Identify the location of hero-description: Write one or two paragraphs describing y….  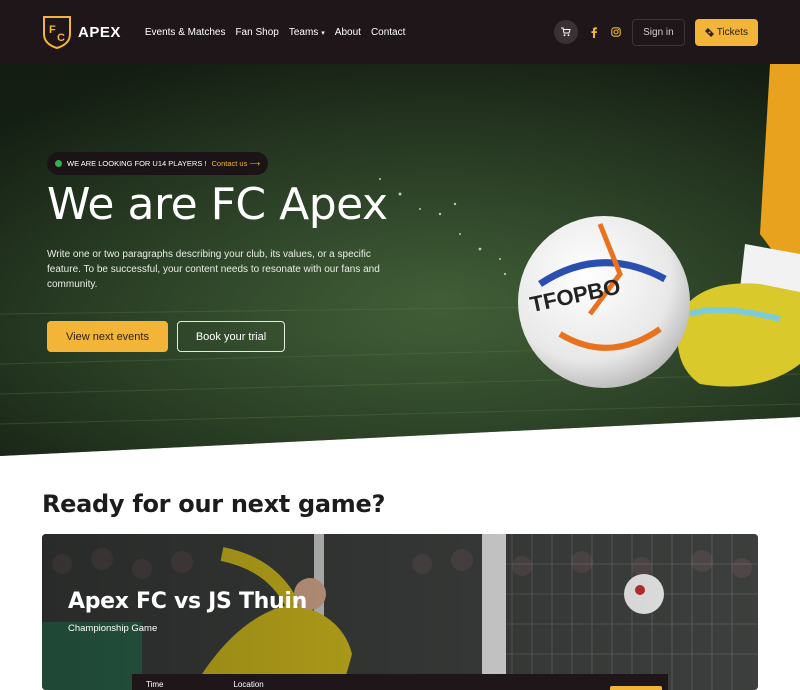
(213, 269).